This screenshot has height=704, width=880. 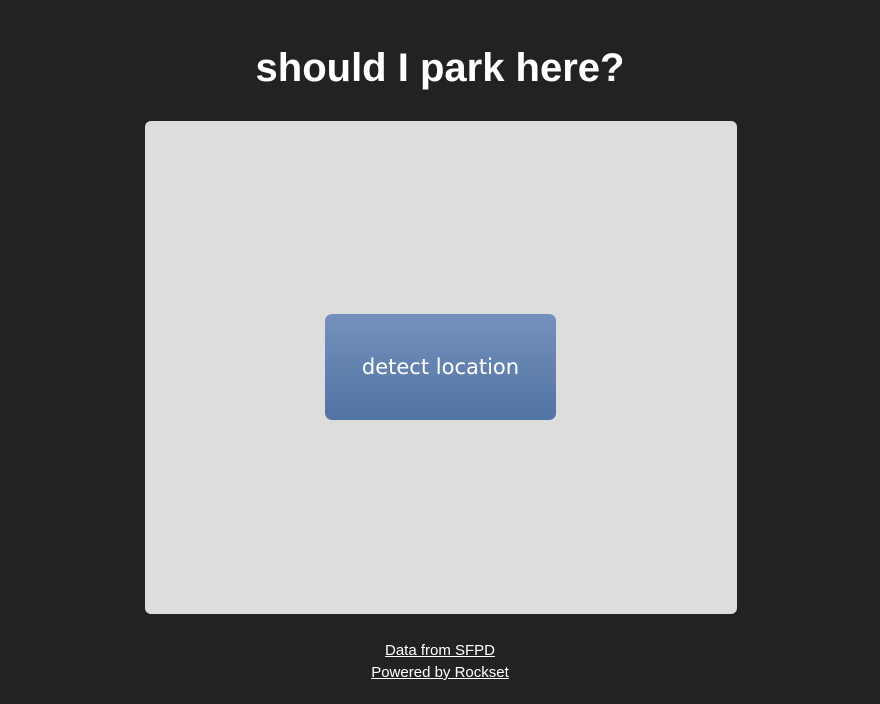 I want to click on powered-by-rockset-link: Powered by Rockset, so click(x=440, y=673).